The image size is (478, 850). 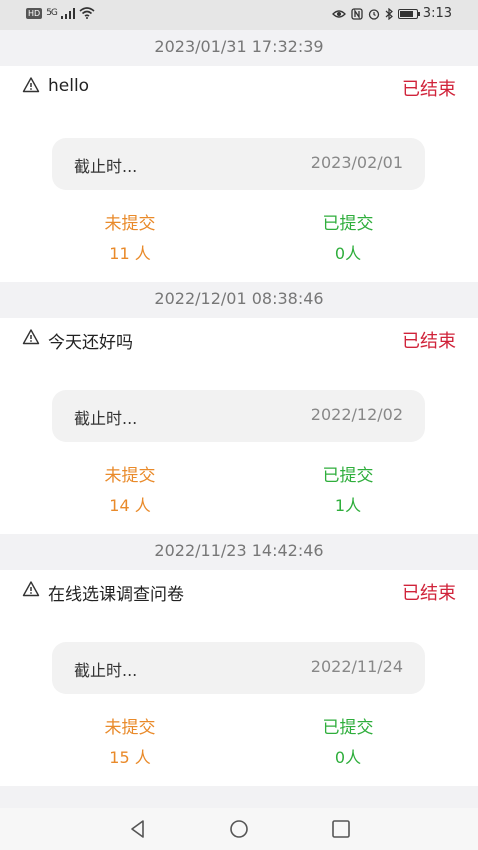 What do you see at coordinates (130, 505) in the screenshot?
I see `pending-count: 14 人` at bounding box center [130, 505].